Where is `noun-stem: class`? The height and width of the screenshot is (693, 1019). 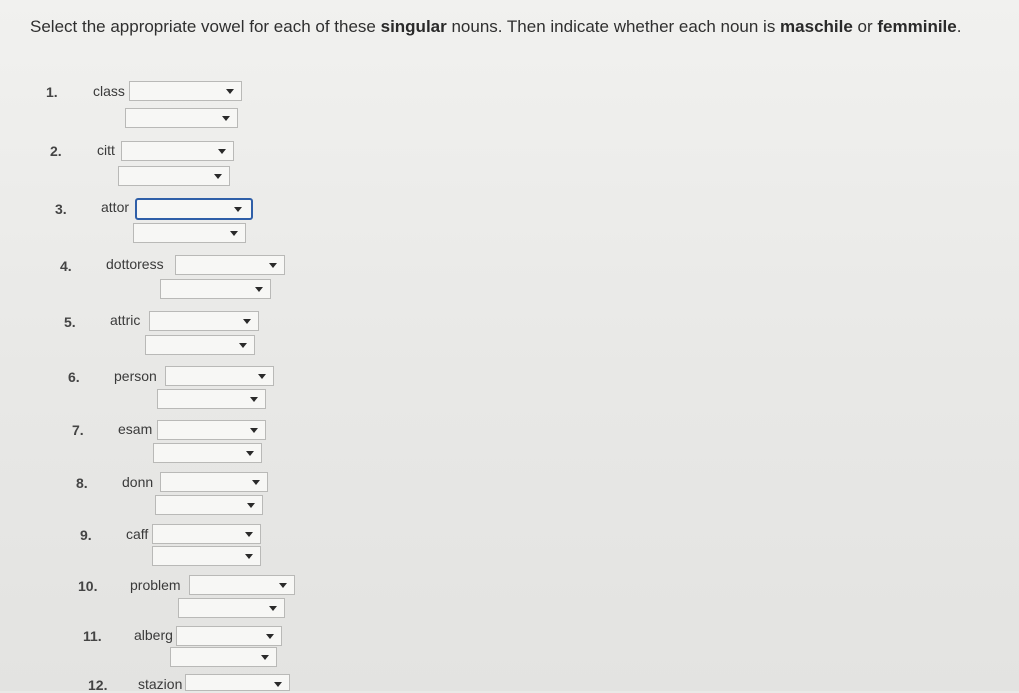 noun-stem: class is located at coordinates (109, 91).